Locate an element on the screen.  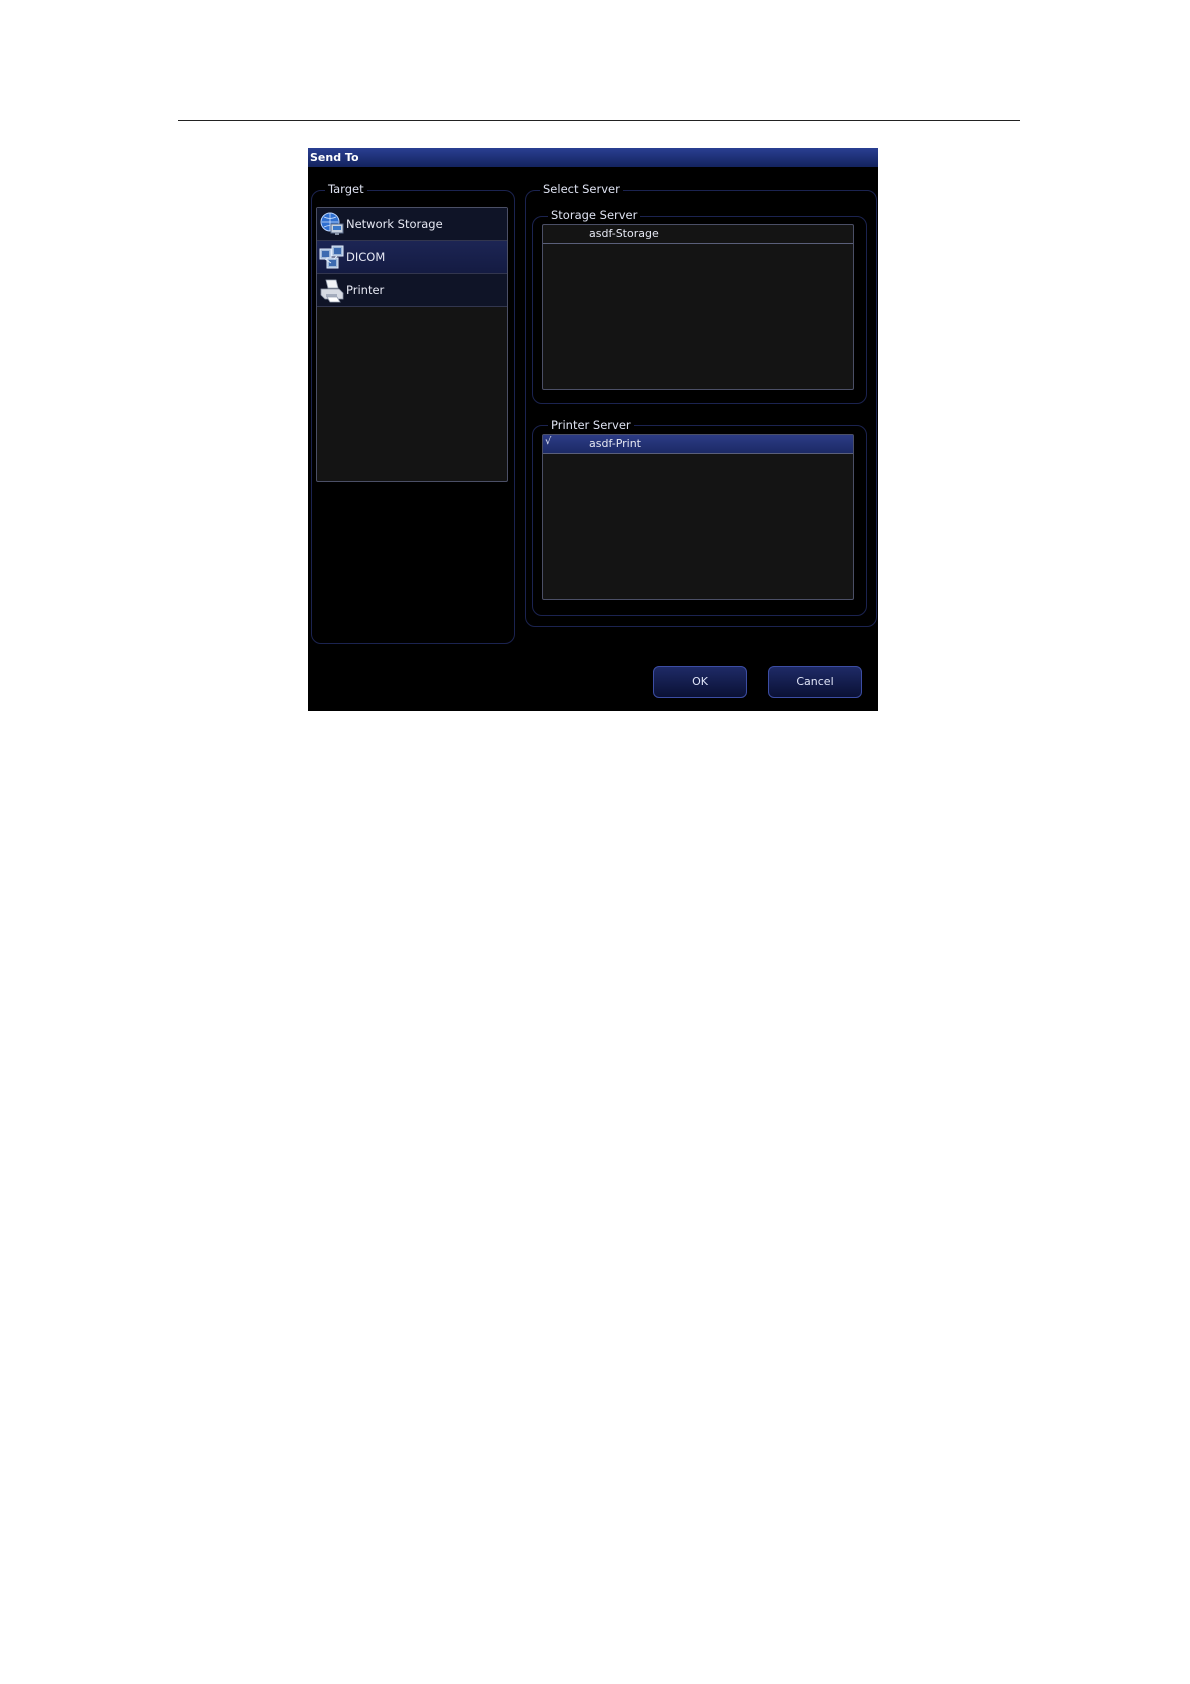
target-item-dicom: DICOM is located at coordinates (412, 257).